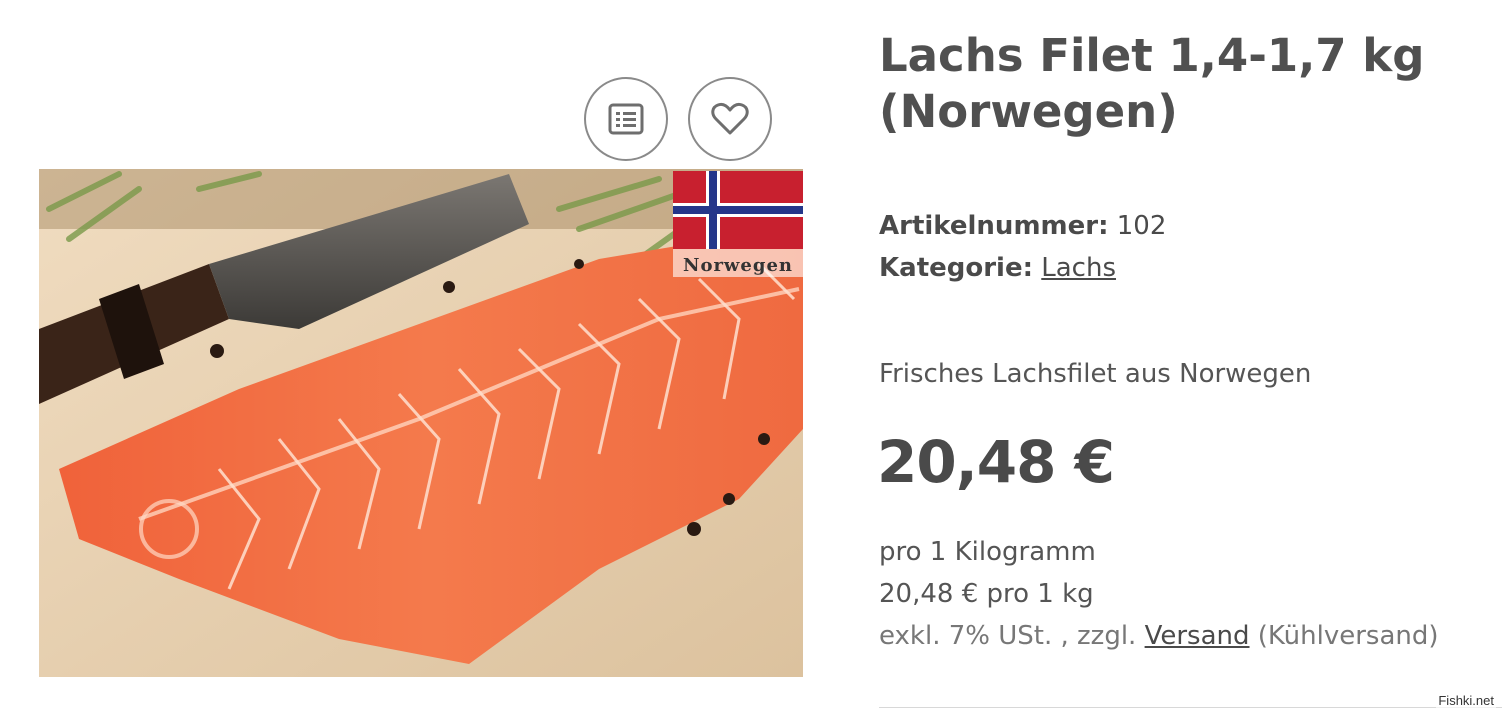  I want to click on category-link: Lachs, so click(1078, 268).